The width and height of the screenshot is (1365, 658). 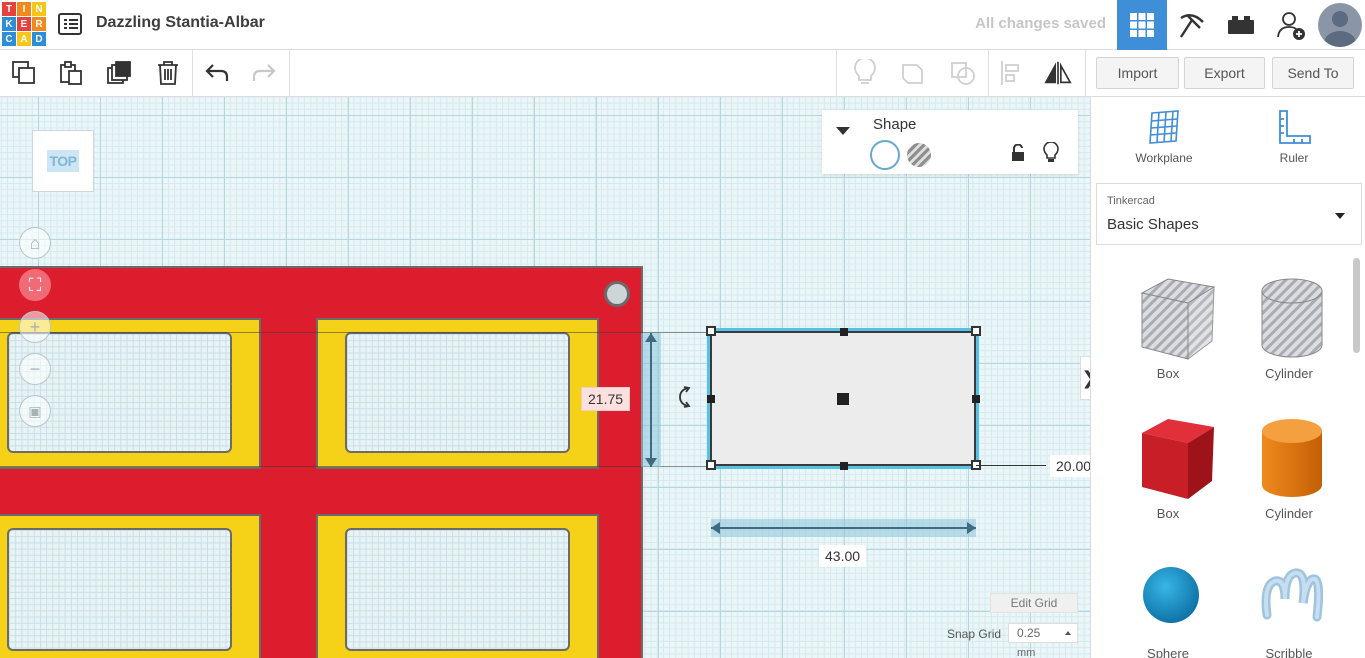 What do you see at coordinates (651, 400) in the screenshot?
I see `height-dimension-bar` at bounding box center [651, 400].